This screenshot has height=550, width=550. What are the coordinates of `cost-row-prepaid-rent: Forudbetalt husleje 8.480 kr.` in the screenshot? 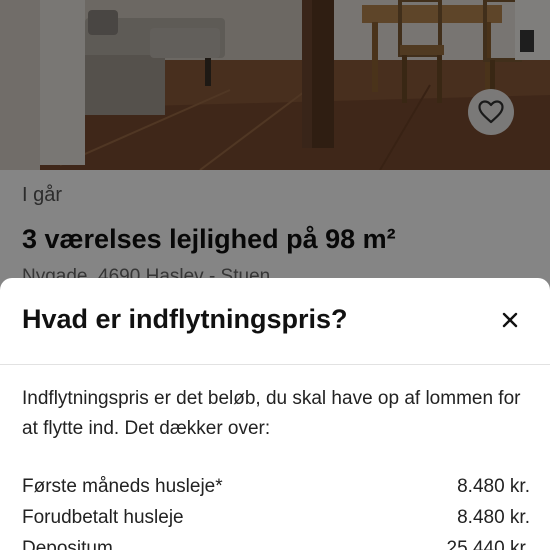 It's located at (276, 522).